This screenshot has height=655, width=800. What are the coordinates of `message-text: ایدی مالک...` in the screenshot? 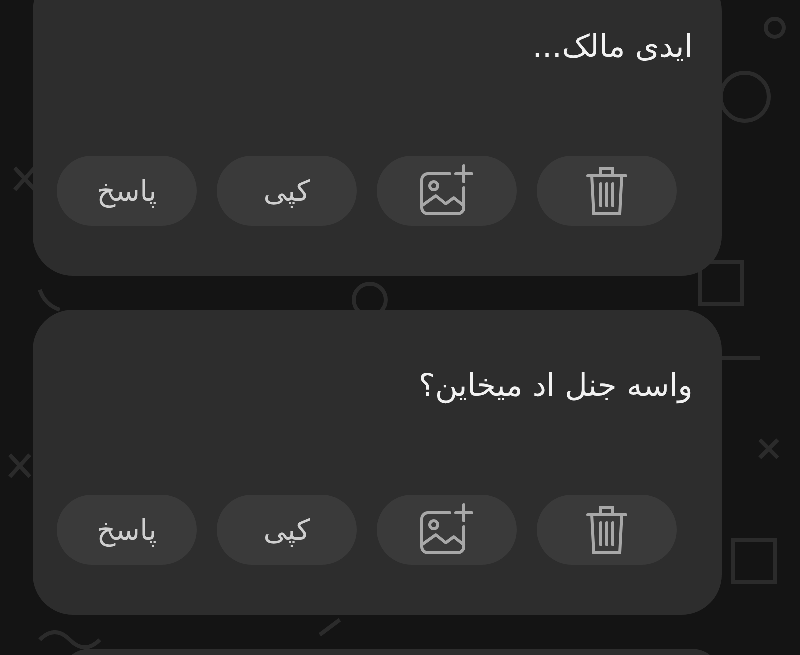 It's located at (612, 47).